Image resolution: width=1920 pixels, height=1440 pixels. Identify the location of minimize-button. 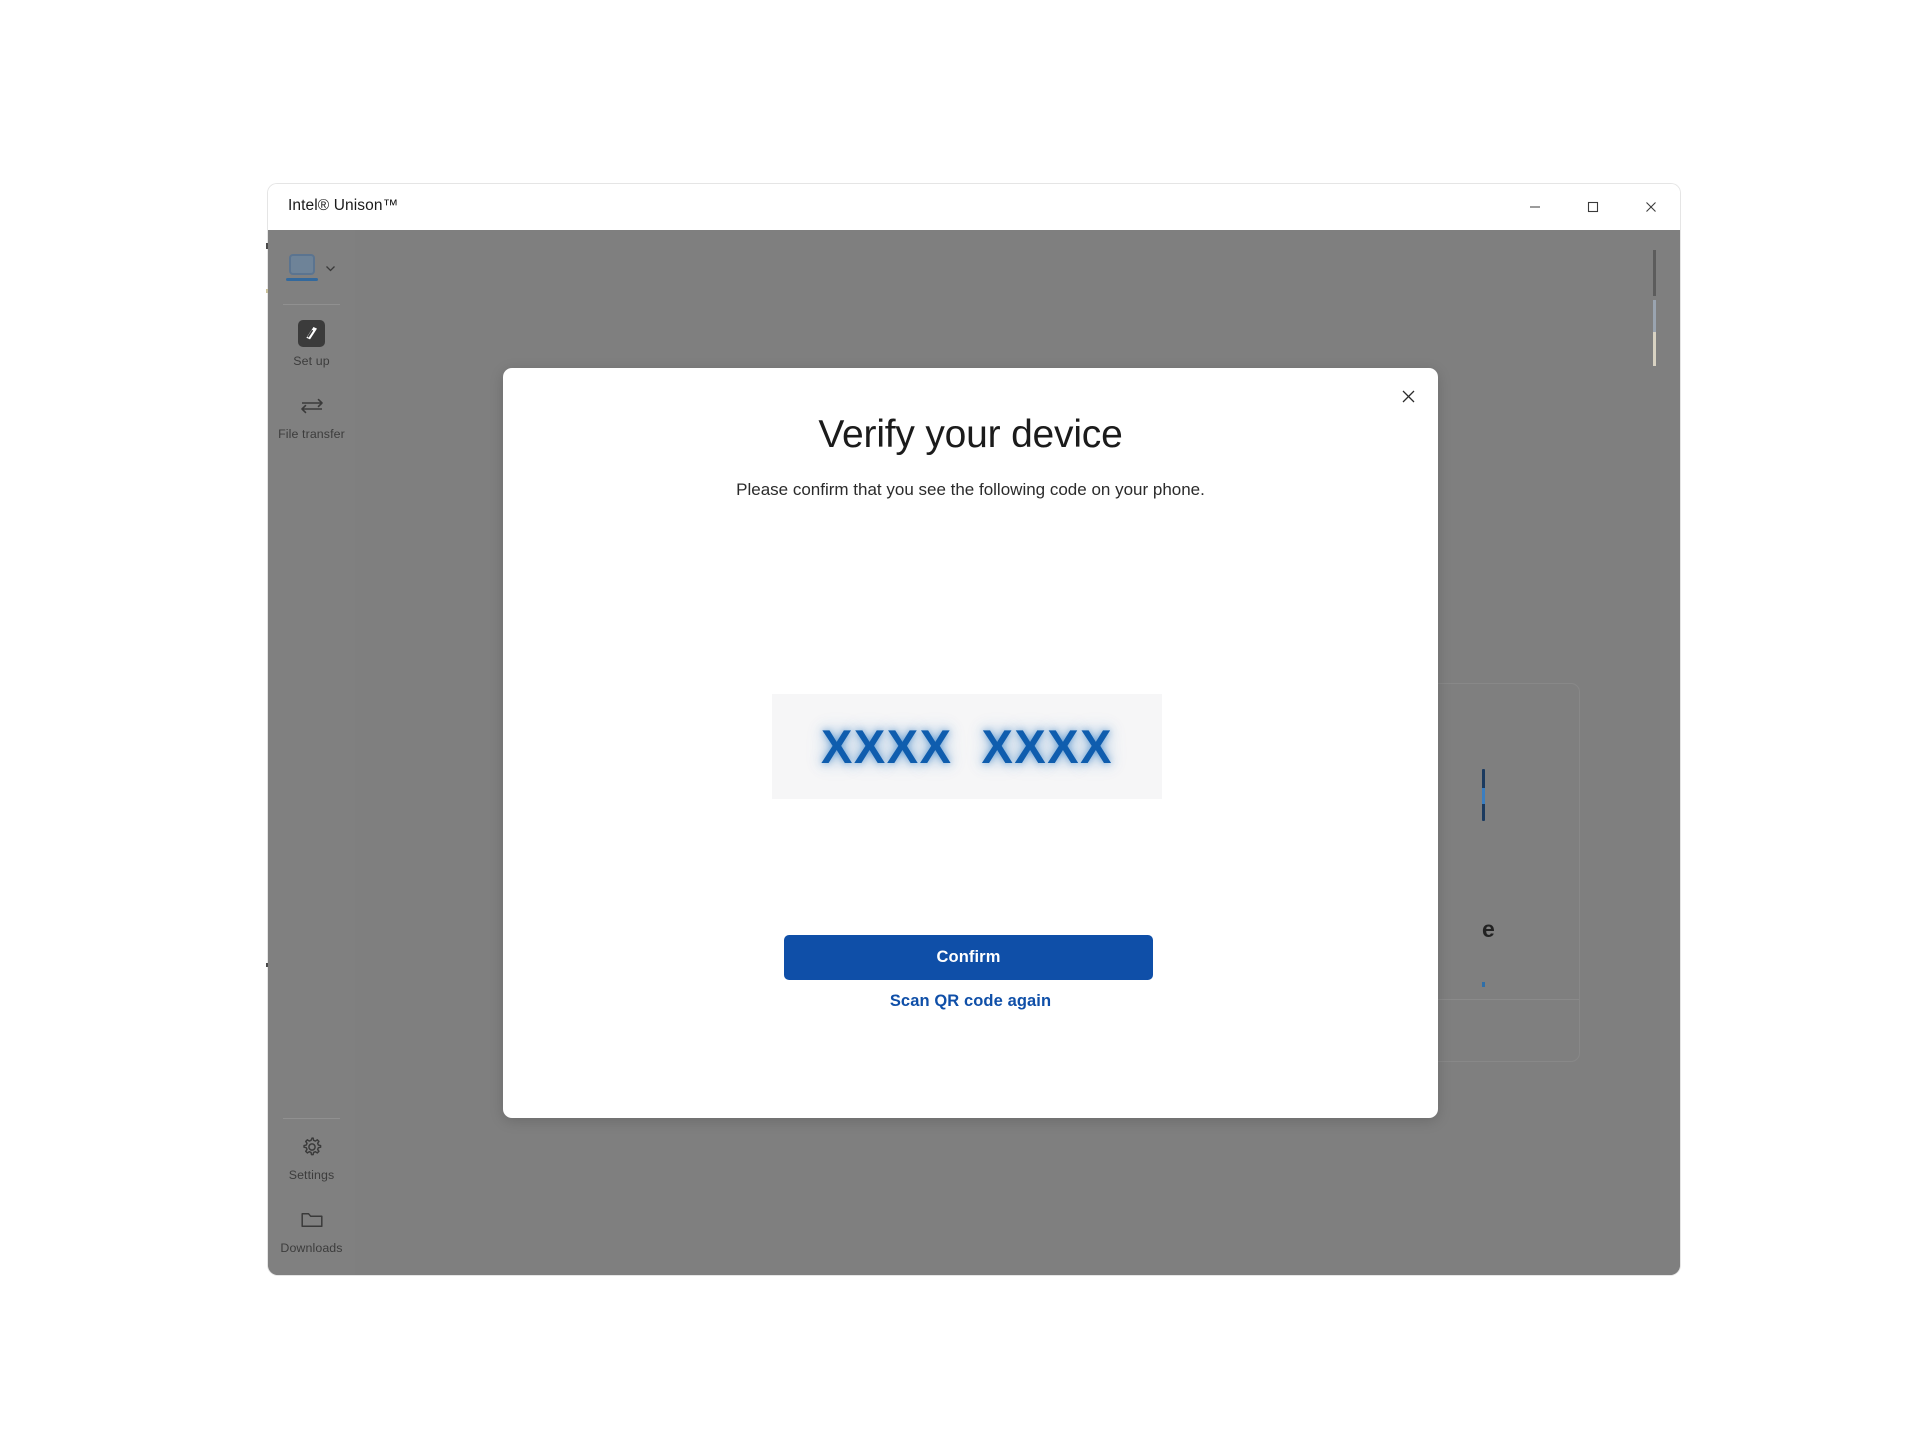
(1535, 207).